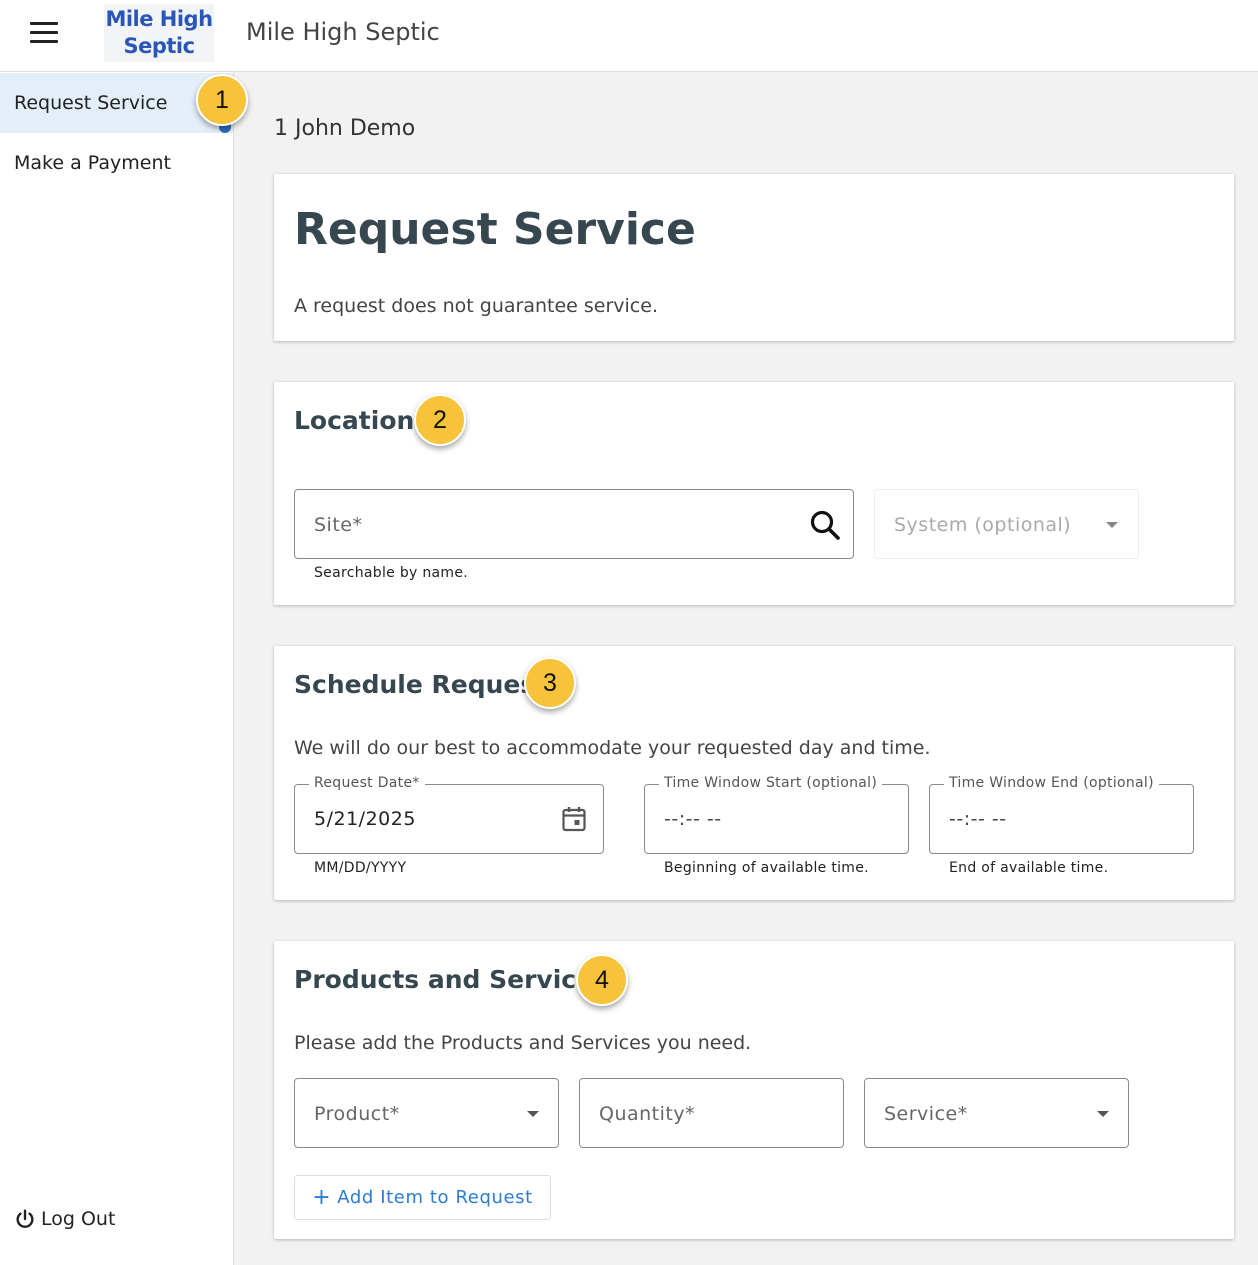 The height and width of the screenshot is (1265, 1258). What do you see at coordinates (91, 103) in the screenshot?
I see `sidebar-item-label: Request Service` at bounding box center [91, 103].